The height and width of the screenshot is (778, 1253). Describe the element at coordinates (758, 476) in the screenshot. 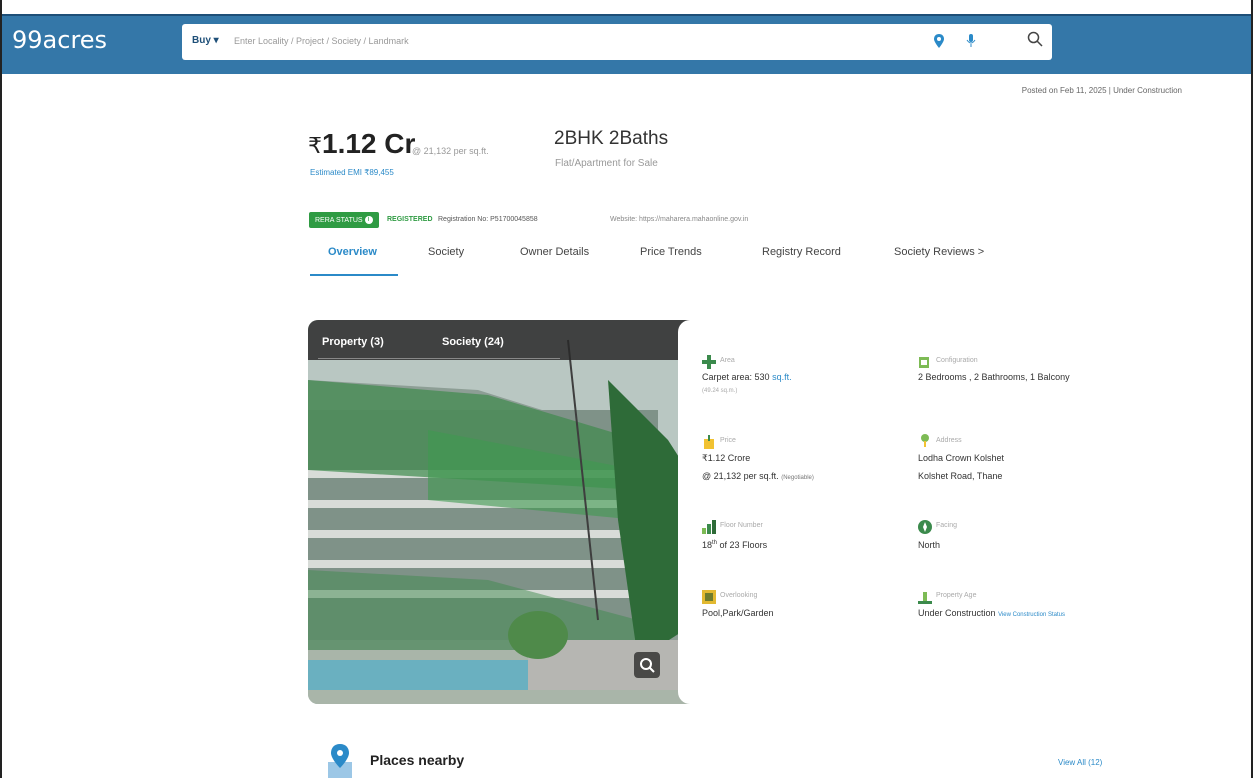

I see `price-per-sqft-detail: @ 21,132 per sq.ft. (Negotiable)` at that location.